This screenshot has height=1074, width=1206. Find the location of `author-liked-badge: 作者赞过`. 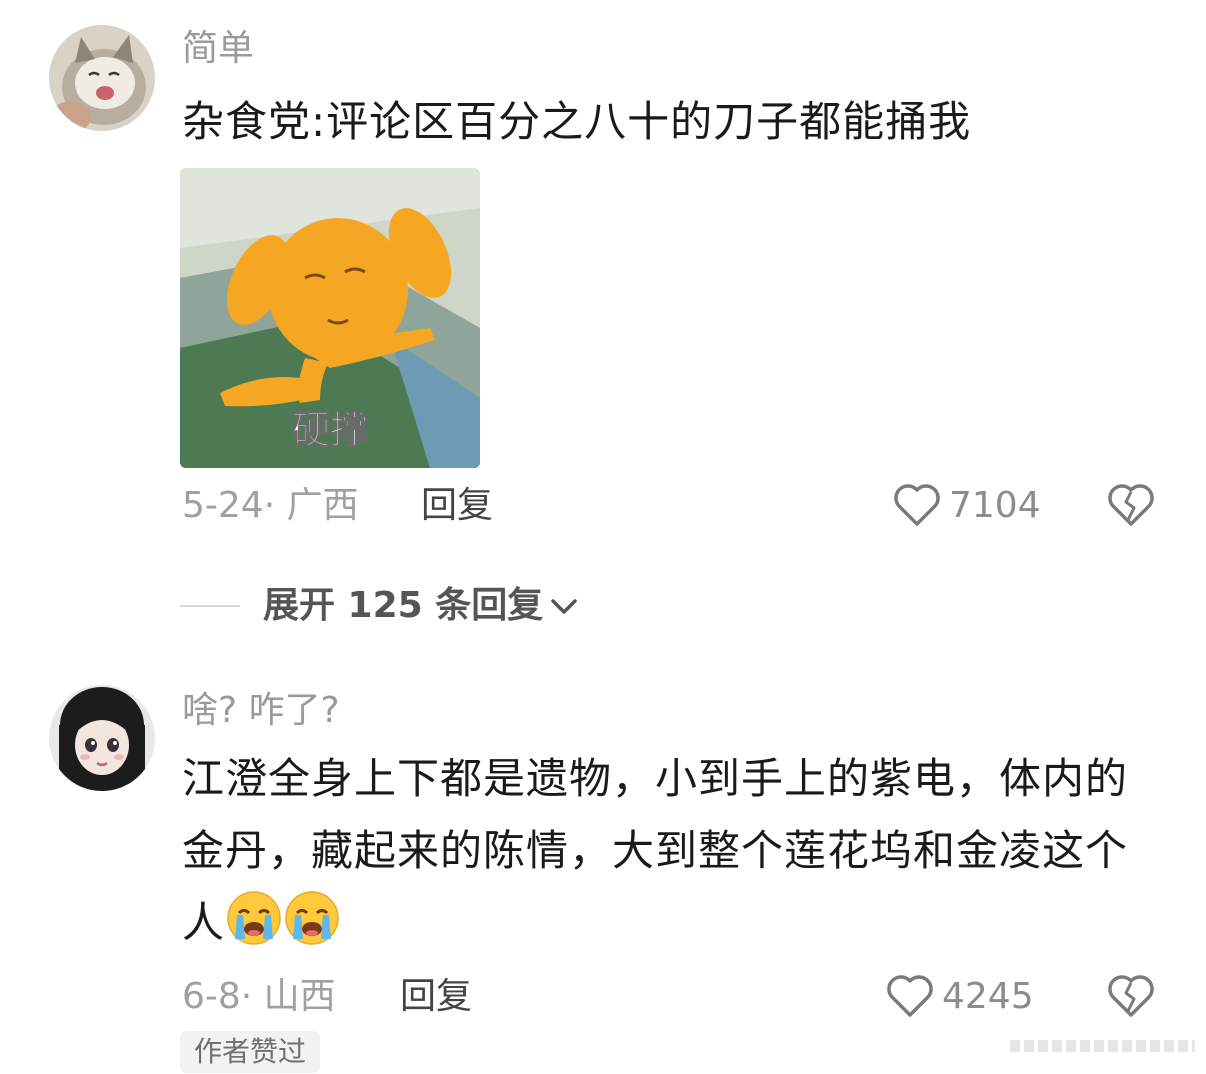

author-liked-badge: 作者赞过 is located at coordinates (250, 1052).